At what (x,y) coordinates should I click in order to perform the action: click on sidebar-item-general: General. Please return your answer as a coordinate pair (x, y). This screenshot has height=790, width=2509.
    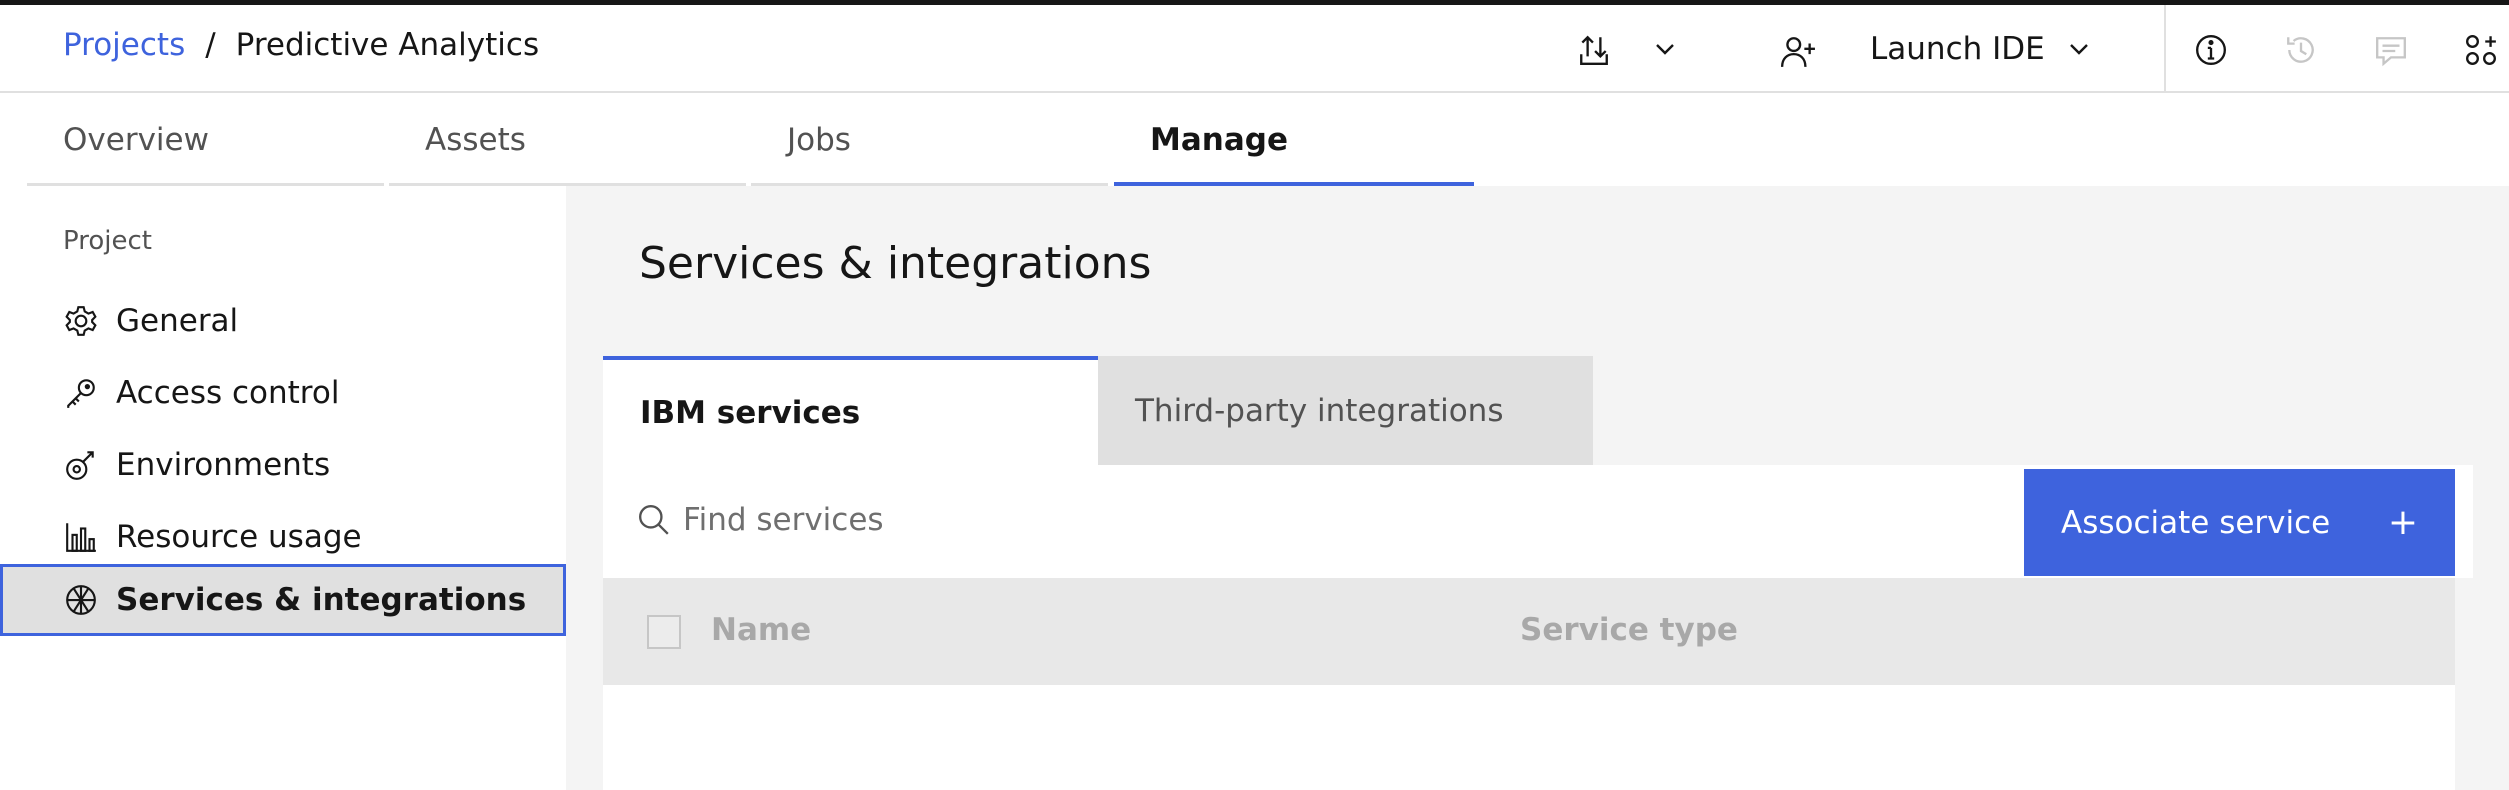
    Looking at the image, I should click on (283, 321).